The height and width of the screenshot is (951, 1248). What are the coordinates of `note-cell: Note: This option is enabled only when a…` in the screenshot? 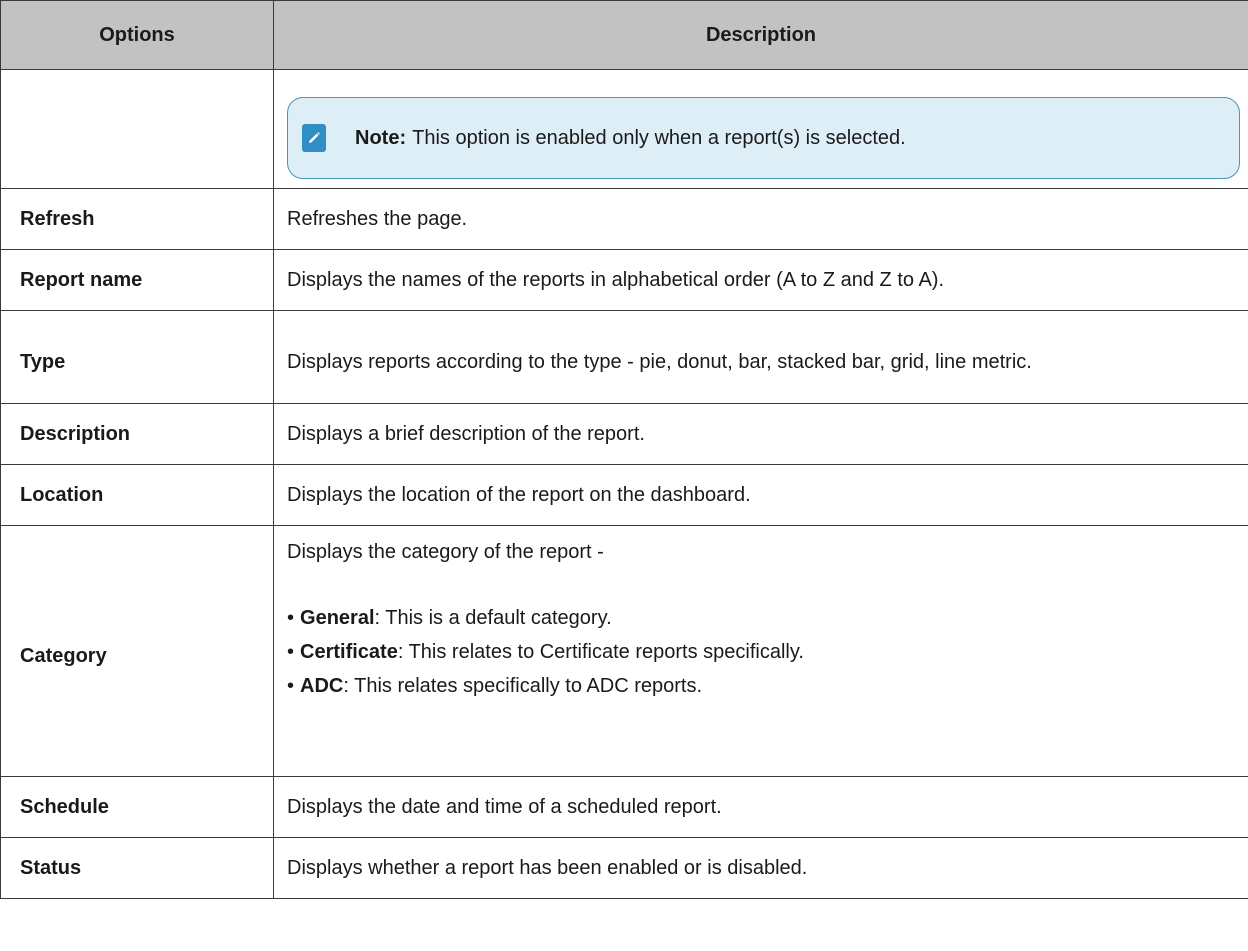 It's located at (760, 129).